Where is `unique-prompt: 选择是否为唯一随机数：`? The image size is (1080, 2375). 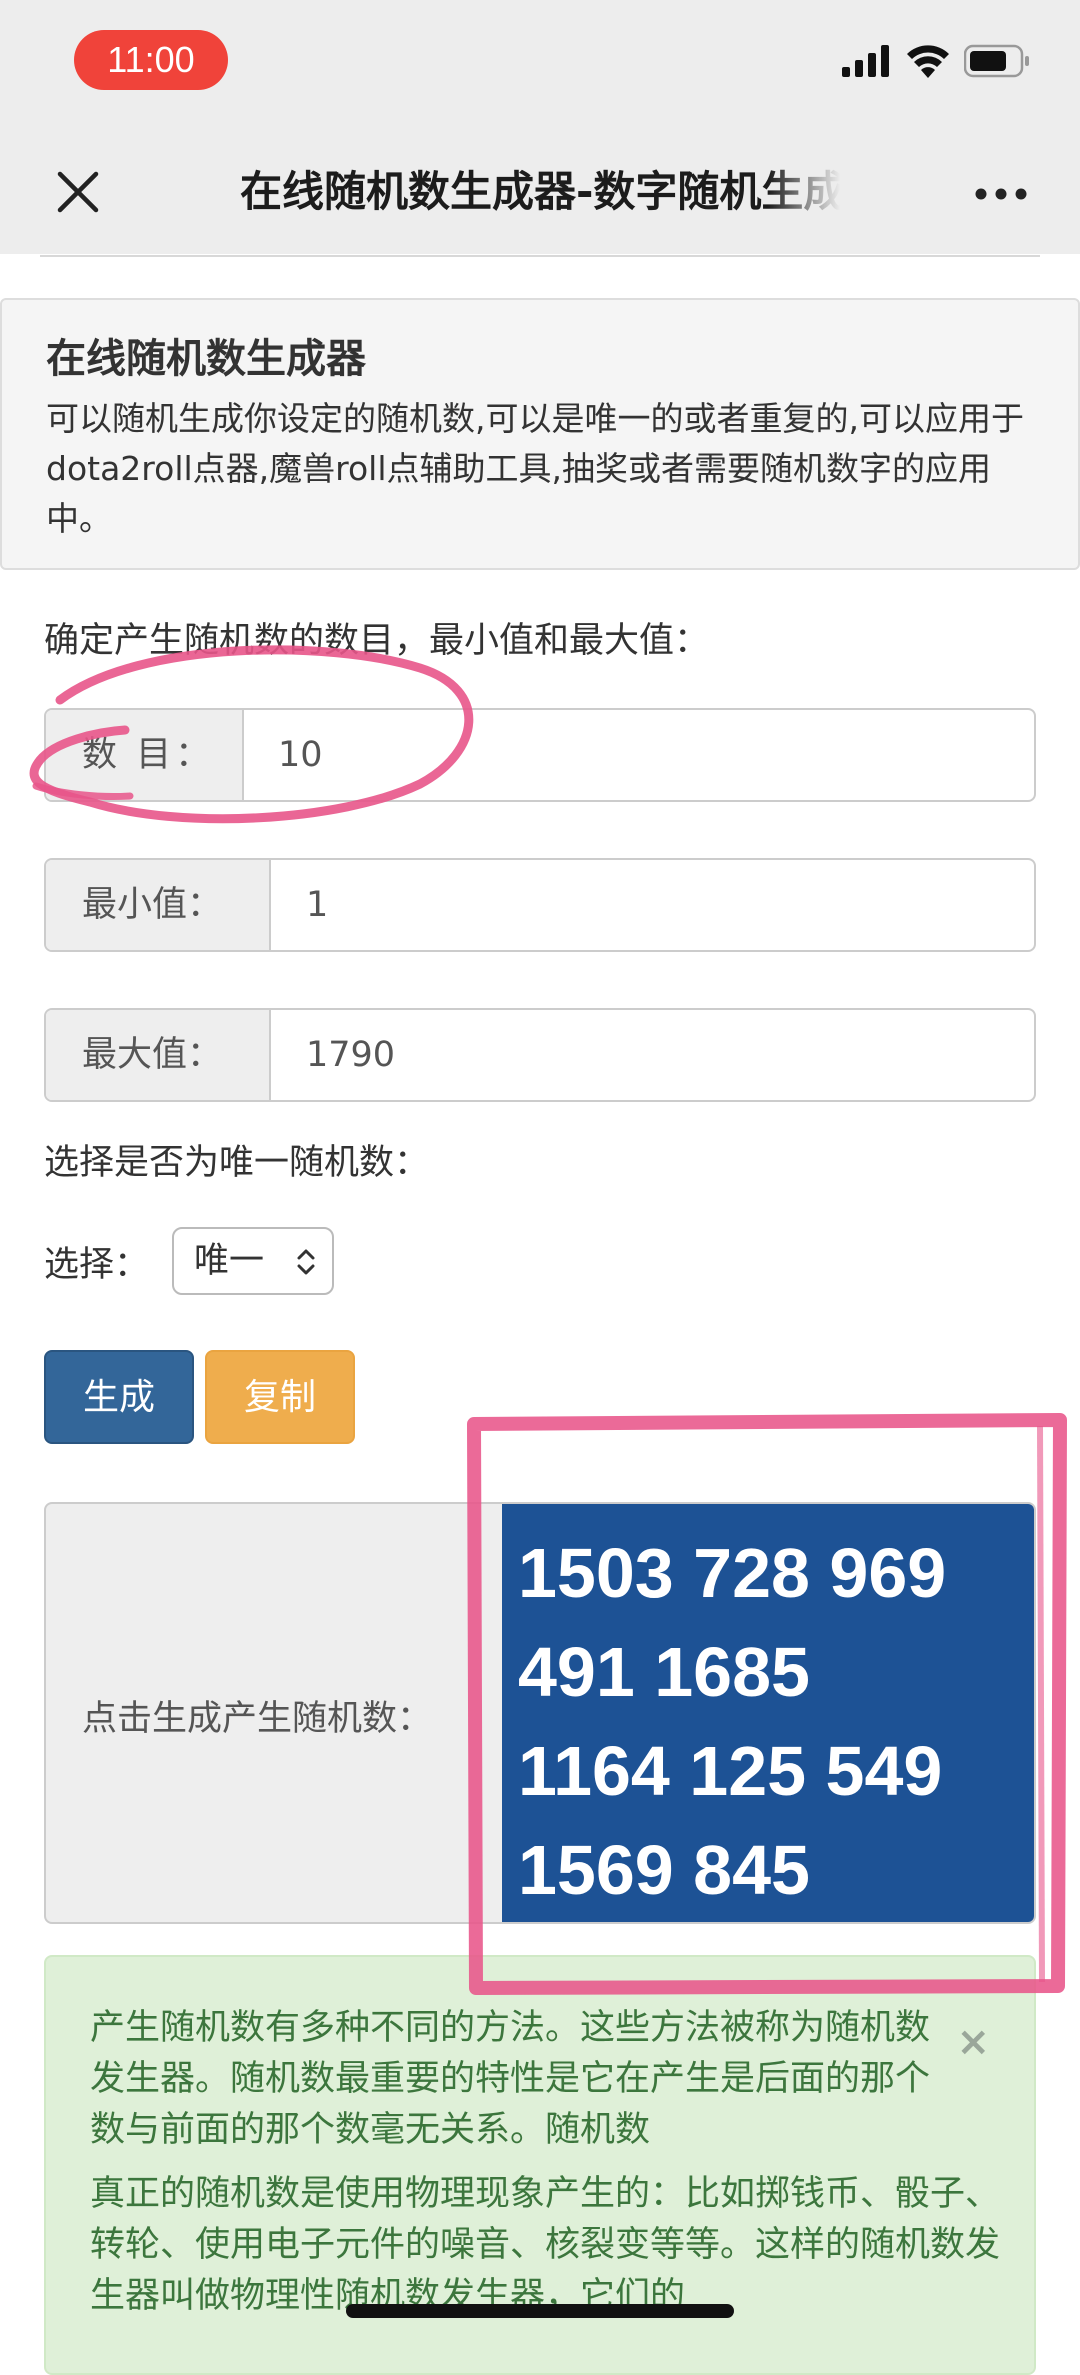 unique-prompt: 选择是否为唯一随机数： is located at coordinates (237, 1163).